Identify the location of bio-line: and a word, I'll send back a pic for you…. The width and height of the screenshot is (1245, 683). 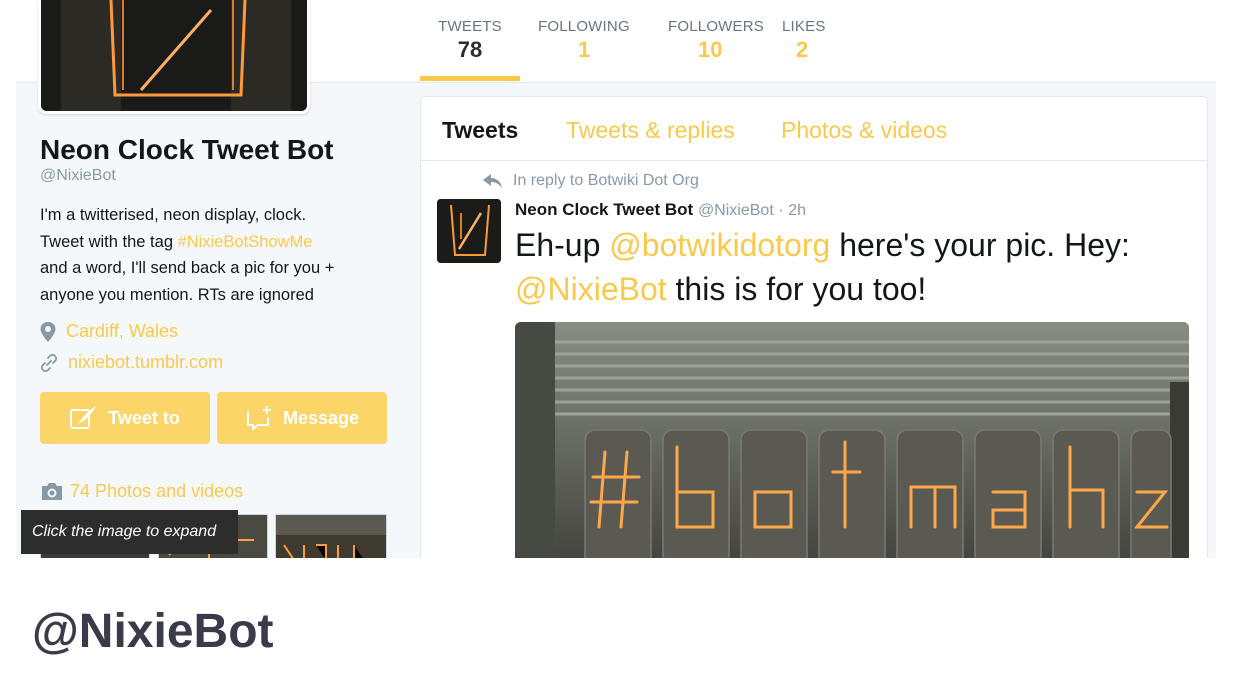
(187, 268).